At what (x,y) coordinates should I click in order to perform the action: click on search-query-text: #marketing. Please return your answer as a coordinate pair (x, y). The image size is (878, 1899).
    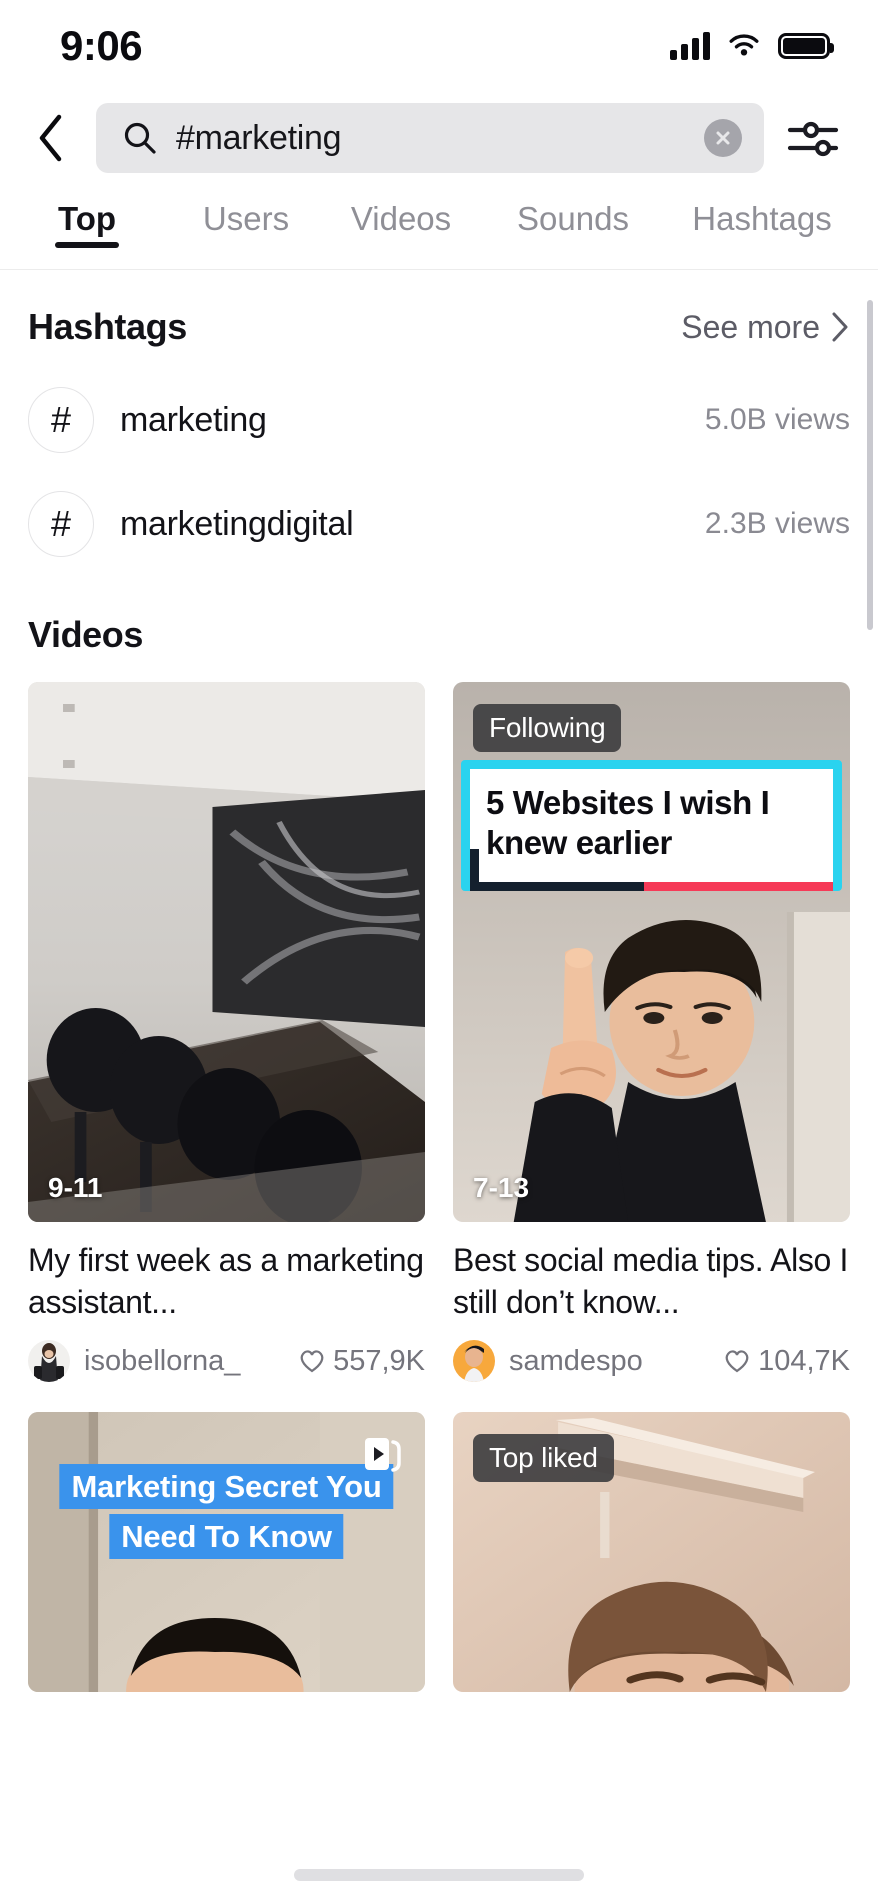
    Looking at the image, I should click on (259, 137).